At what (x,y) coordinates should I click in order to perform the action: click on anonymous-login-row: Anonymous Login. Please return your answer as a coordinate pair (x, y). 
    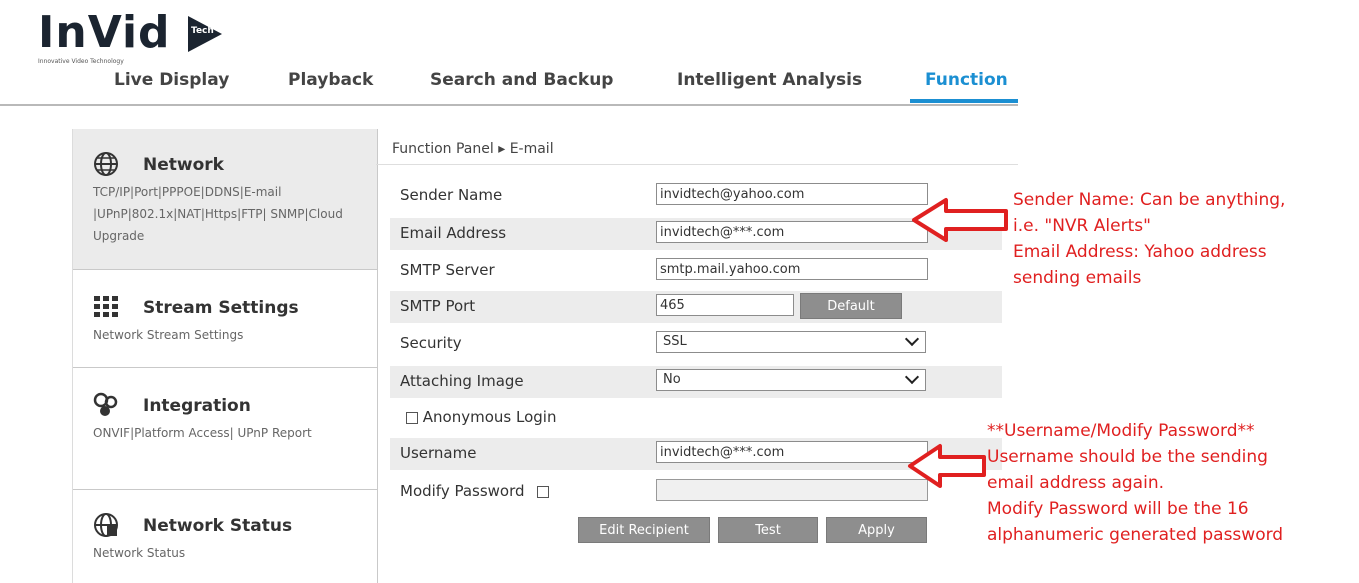
    Looking at the image, I should click on (696, 418).